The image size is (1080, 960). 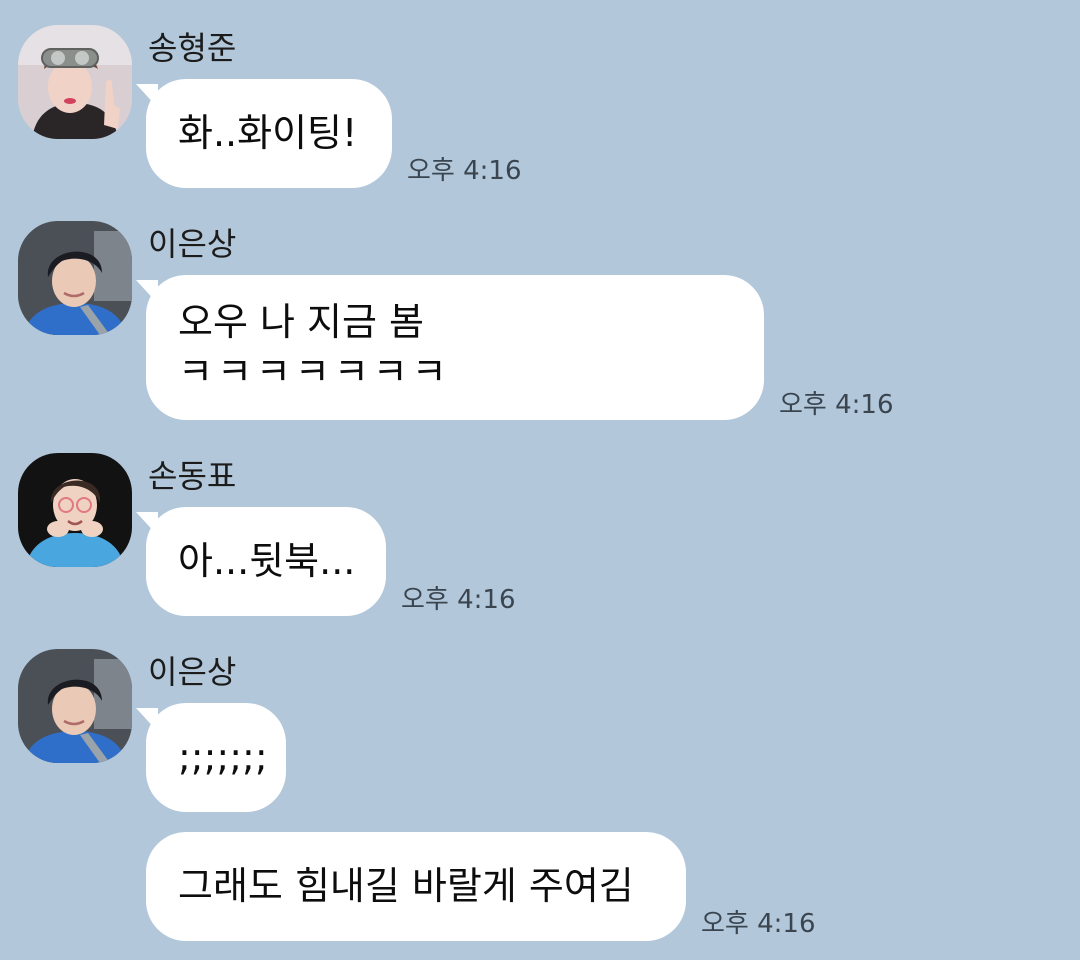 What do you see at coordinates (192, 48) in the screenshot?
I see `sender-name: 송형준` at bounding box center [192, 48].